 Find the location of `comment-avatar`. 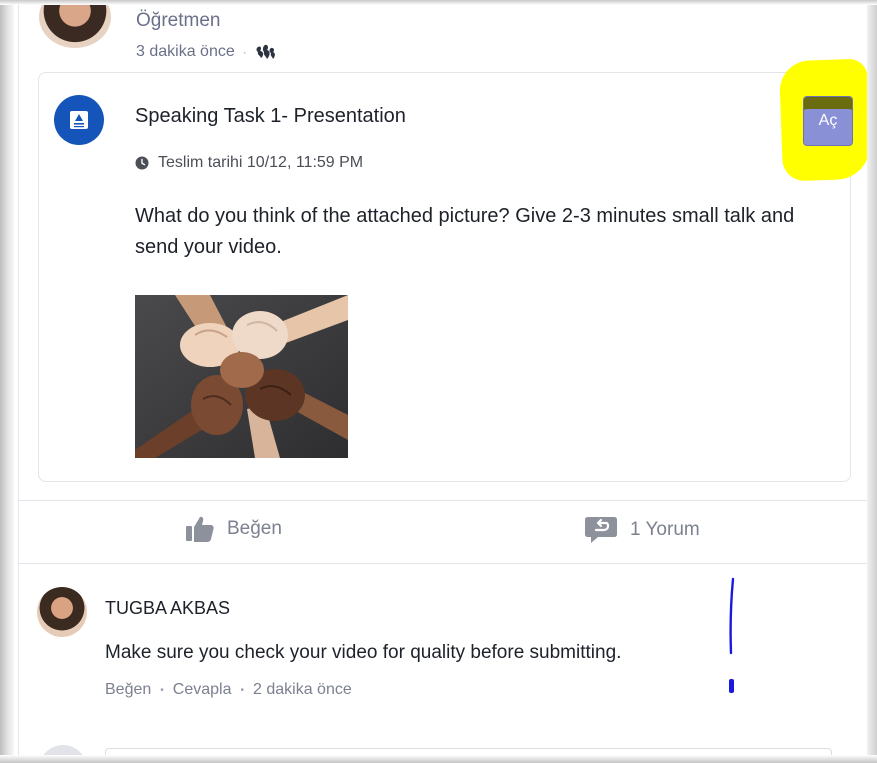

comment-avatar is located at coordinates (62, 612).